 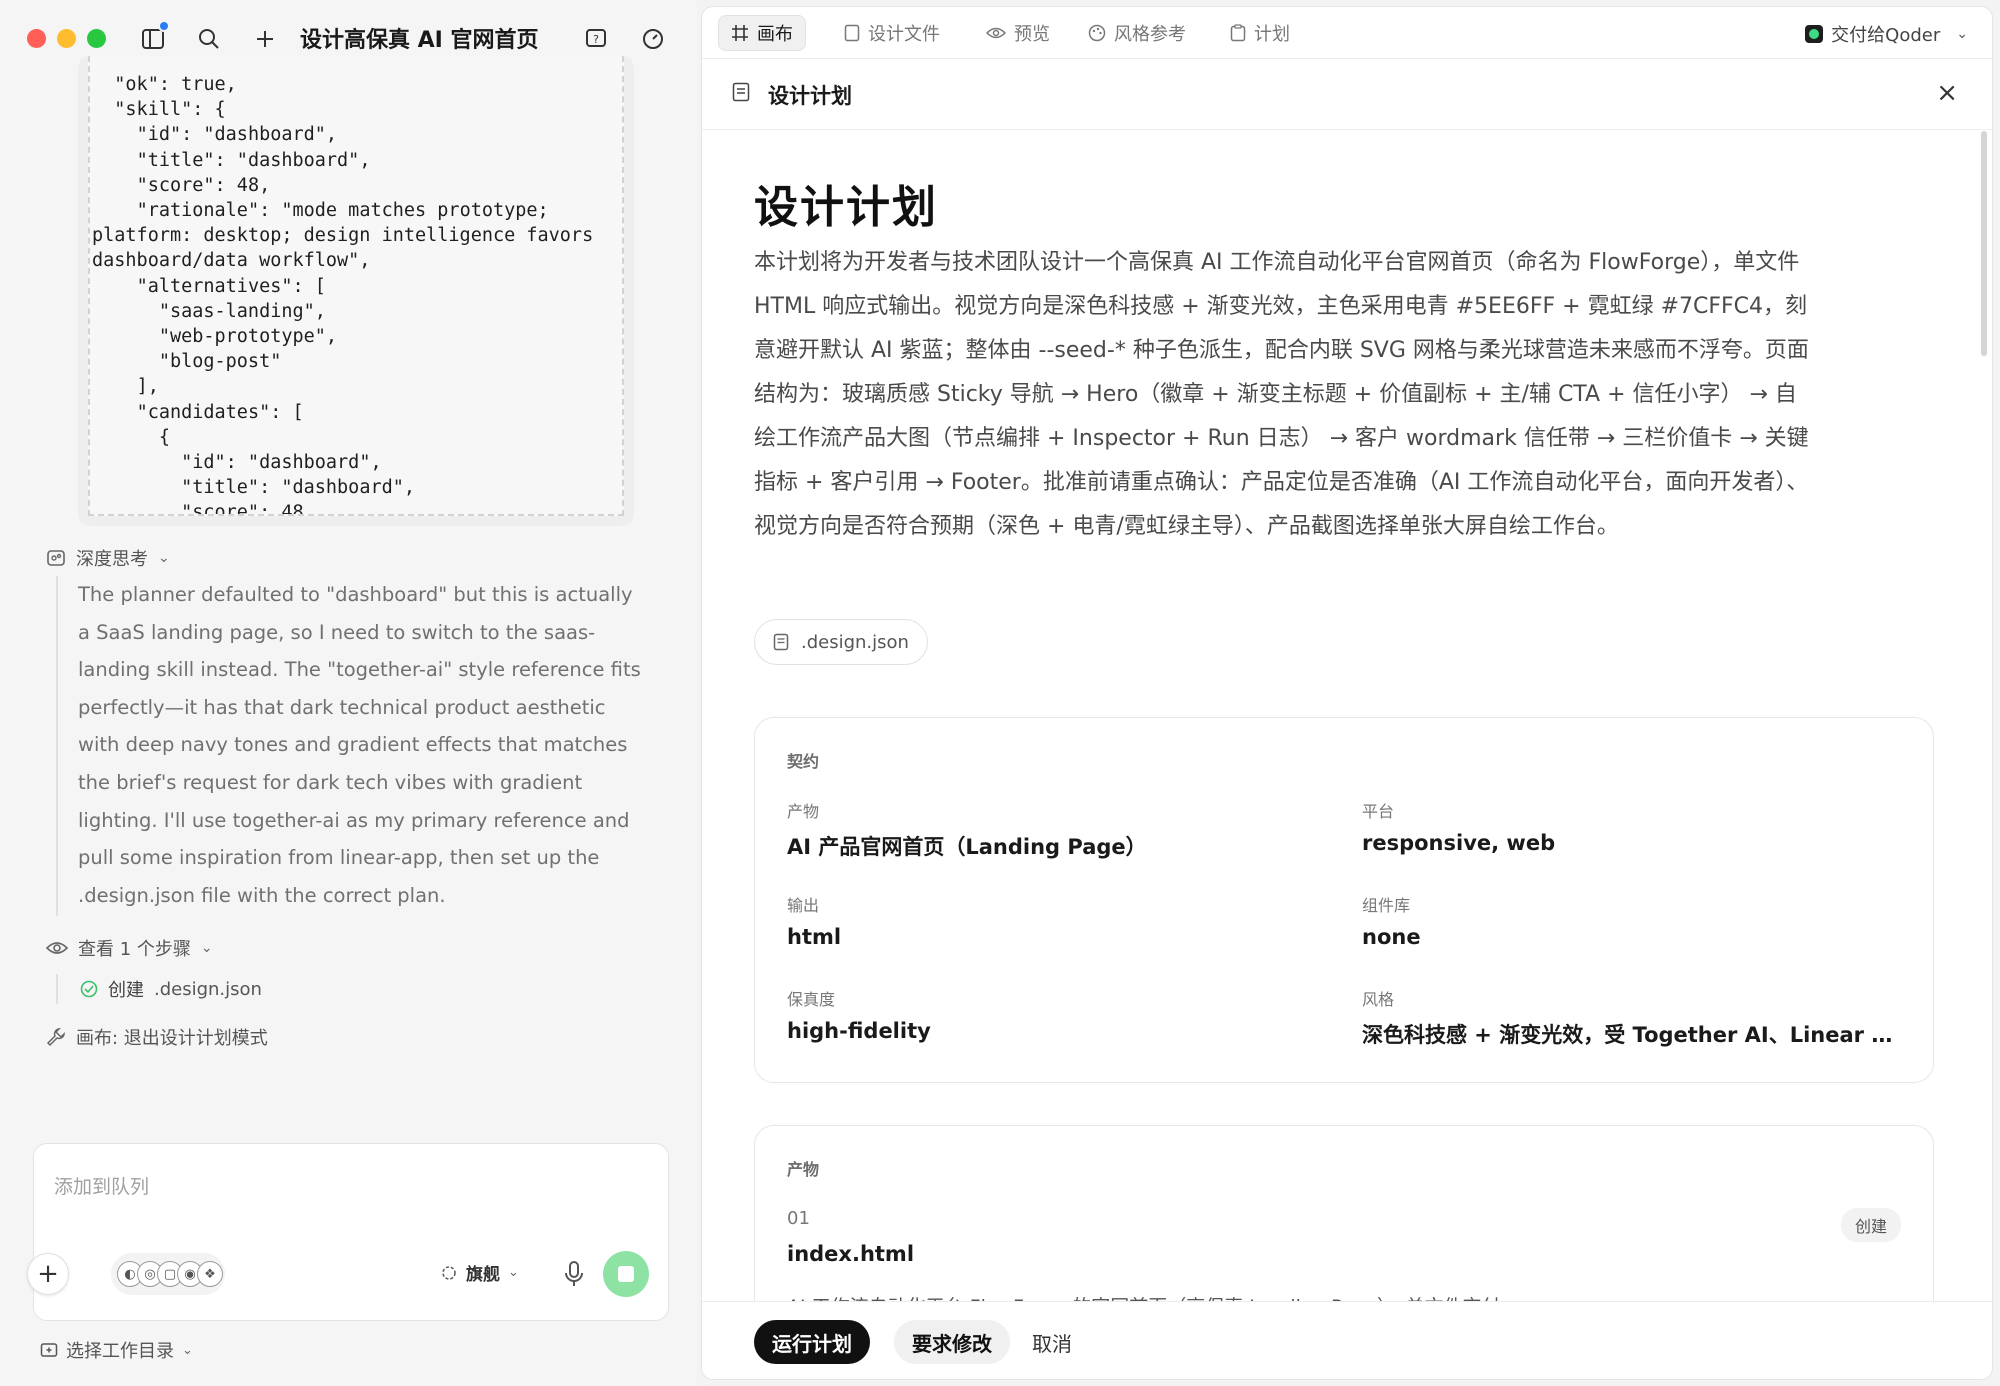 I want to click on field-value: responsive, web, so click(x=1459, y=843).